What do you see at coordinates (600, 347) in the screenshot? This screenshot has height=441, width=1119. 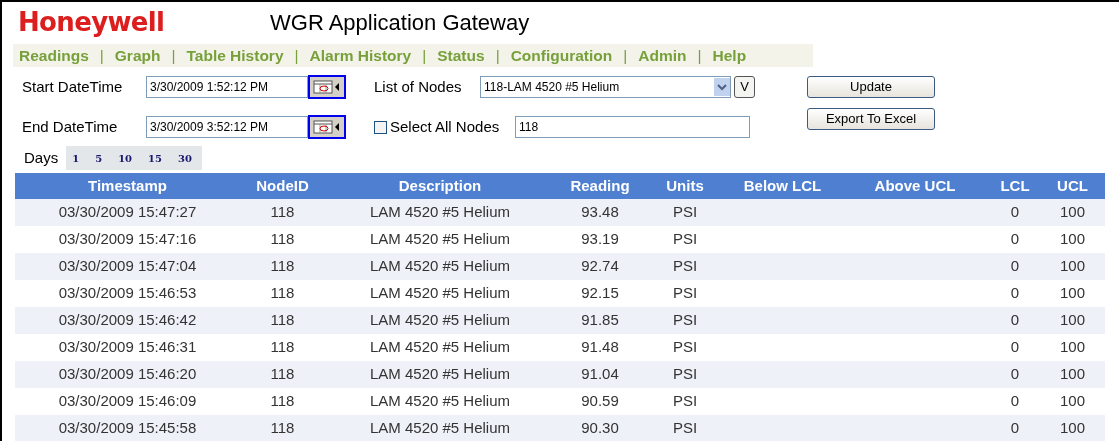 I see `reading-cell: 91.48` at bounding box center [600, 347].